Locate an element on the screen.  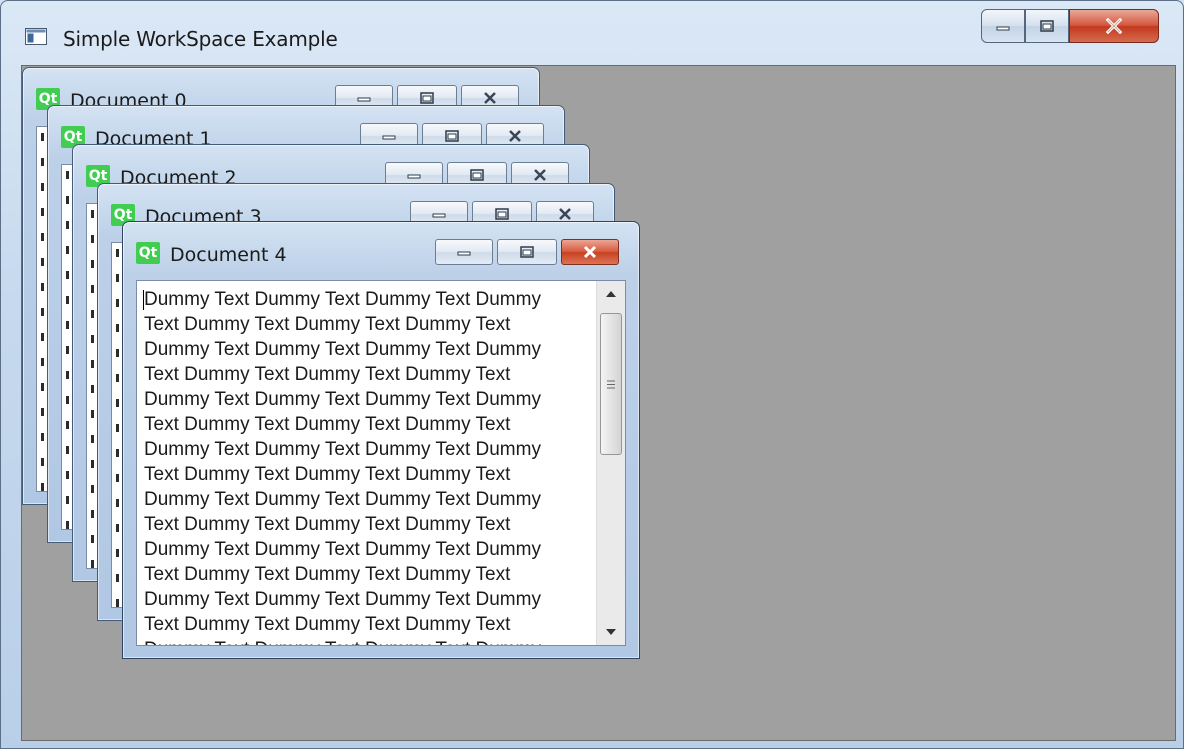
scroll-down-button is located at coordinates (611, 632).